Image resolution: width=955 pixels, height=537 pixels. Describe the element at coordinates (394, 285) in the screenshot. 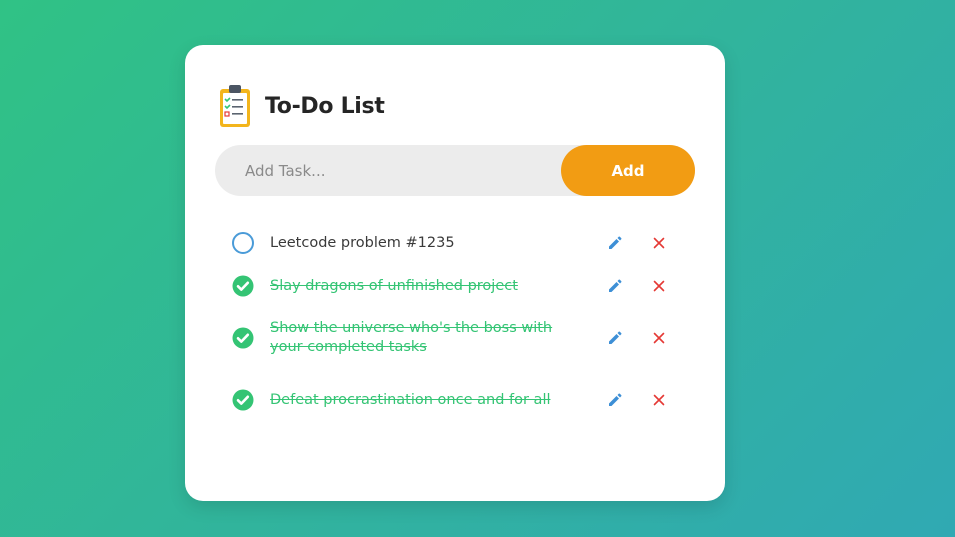

I see `task-text: Slay dragons of unfinished project` at that location.